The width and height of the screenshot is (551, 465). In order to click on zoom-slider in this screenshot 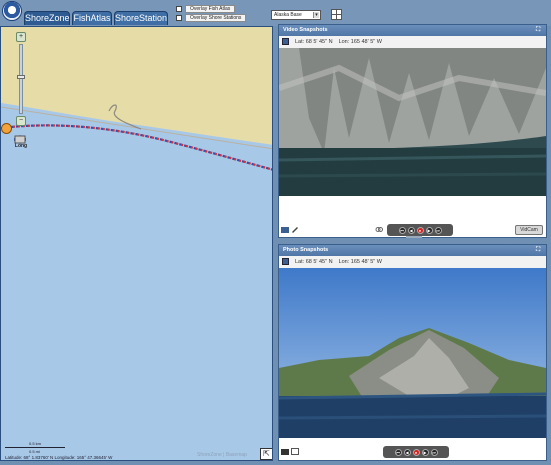, I will do `click(21, 79)`.